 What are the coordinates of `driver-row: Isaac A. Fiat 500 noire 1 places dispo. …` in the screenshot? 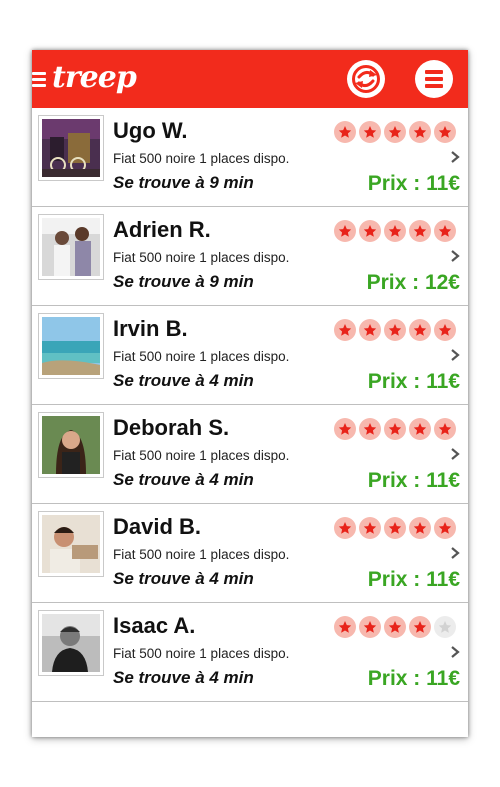 It's located at (250, 652).